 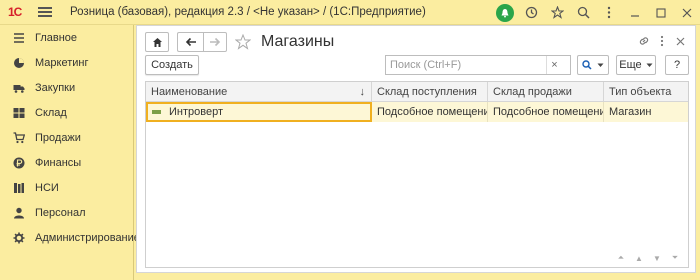 I want to click on warehouse-icon, so click(x=19, y=113).